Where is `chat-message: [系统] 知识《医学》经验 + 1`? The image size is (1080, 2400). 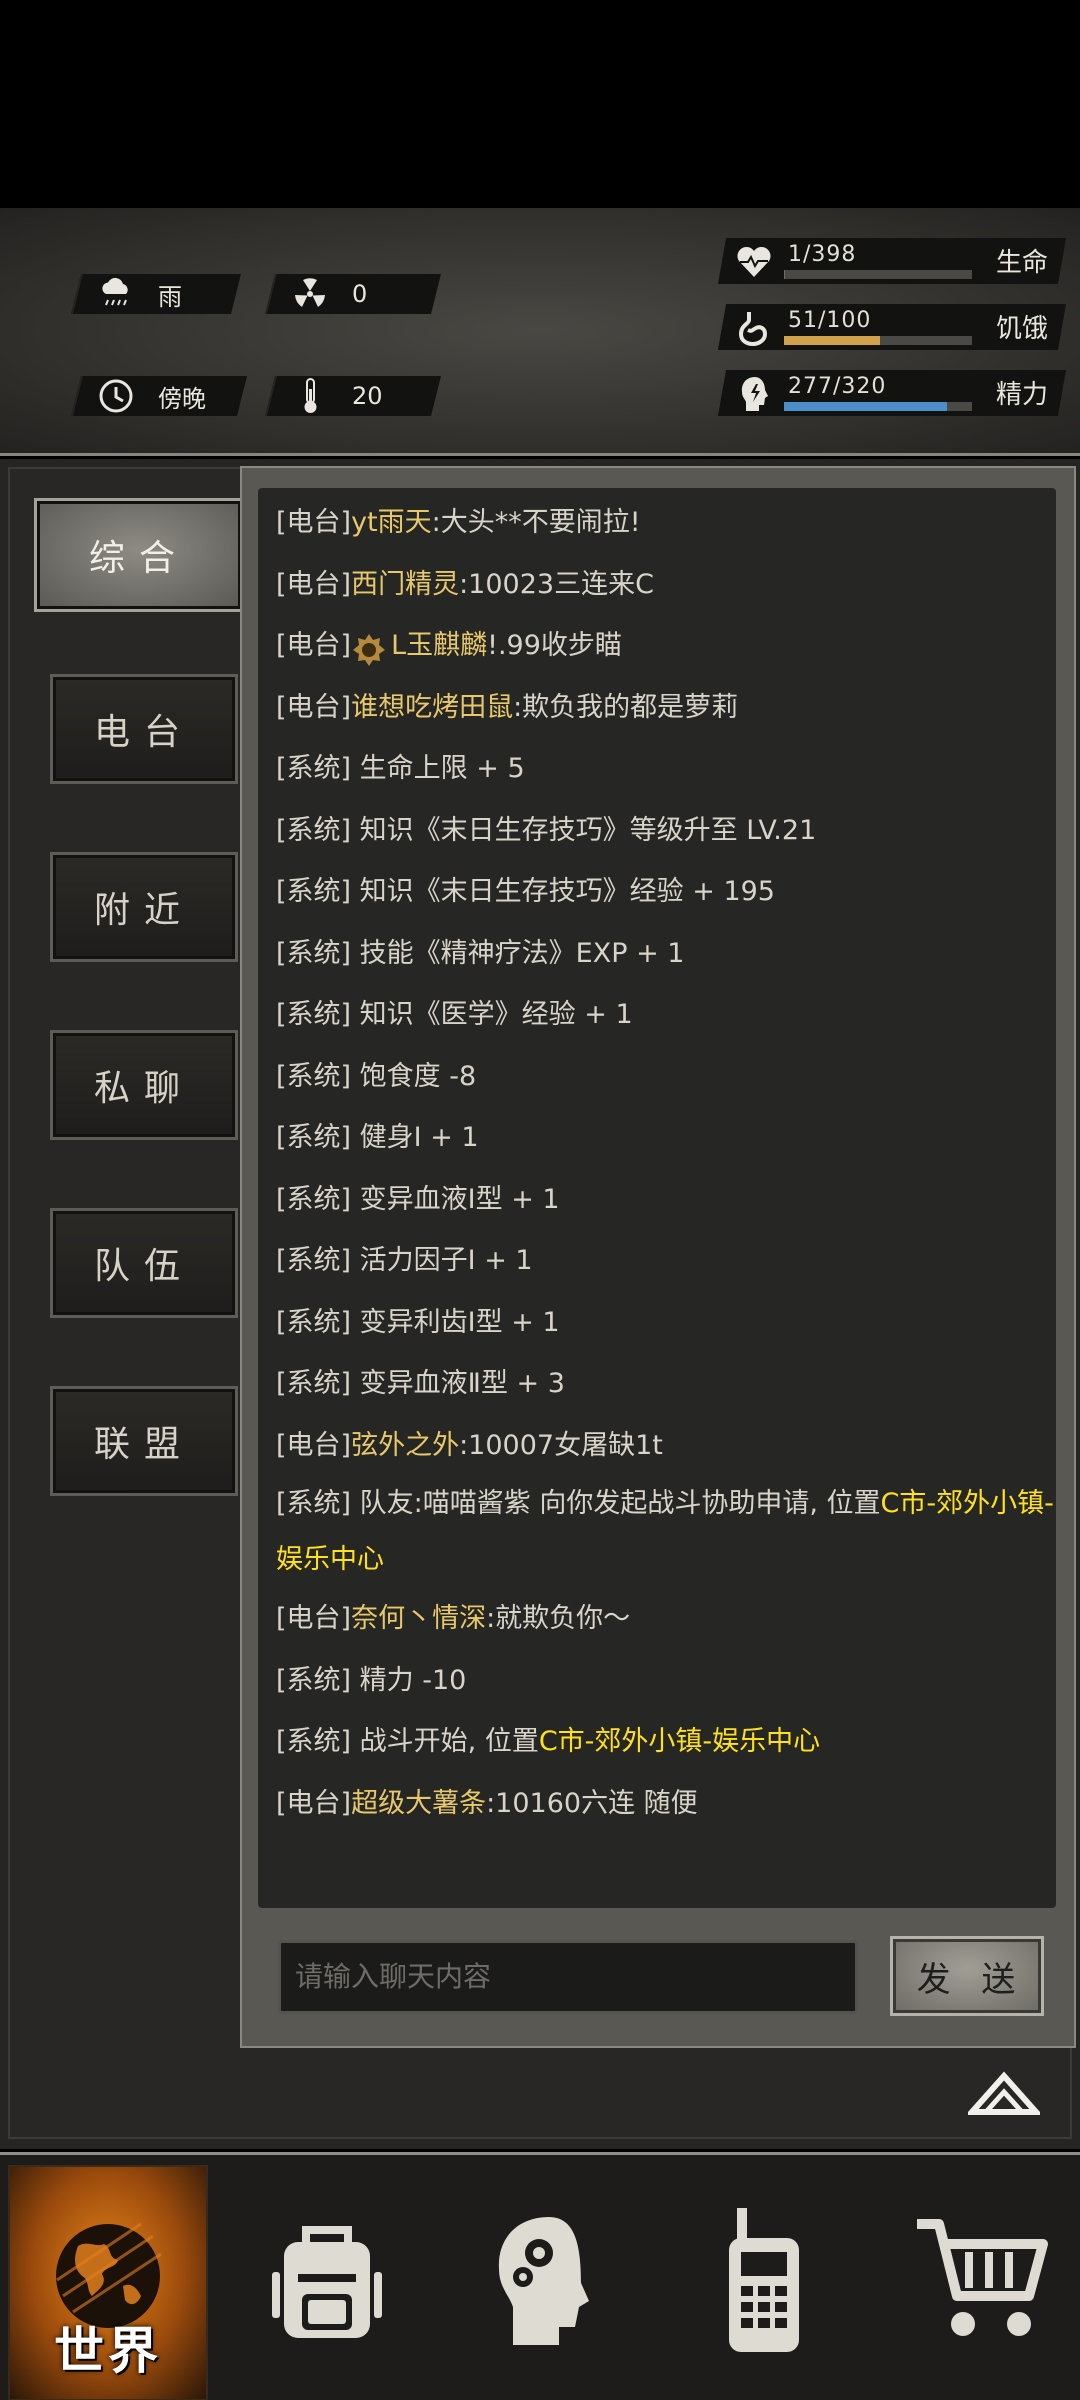 chat-message: [系统] 知识《医学》经验 + 1 is located at coordinates (666, 1015).